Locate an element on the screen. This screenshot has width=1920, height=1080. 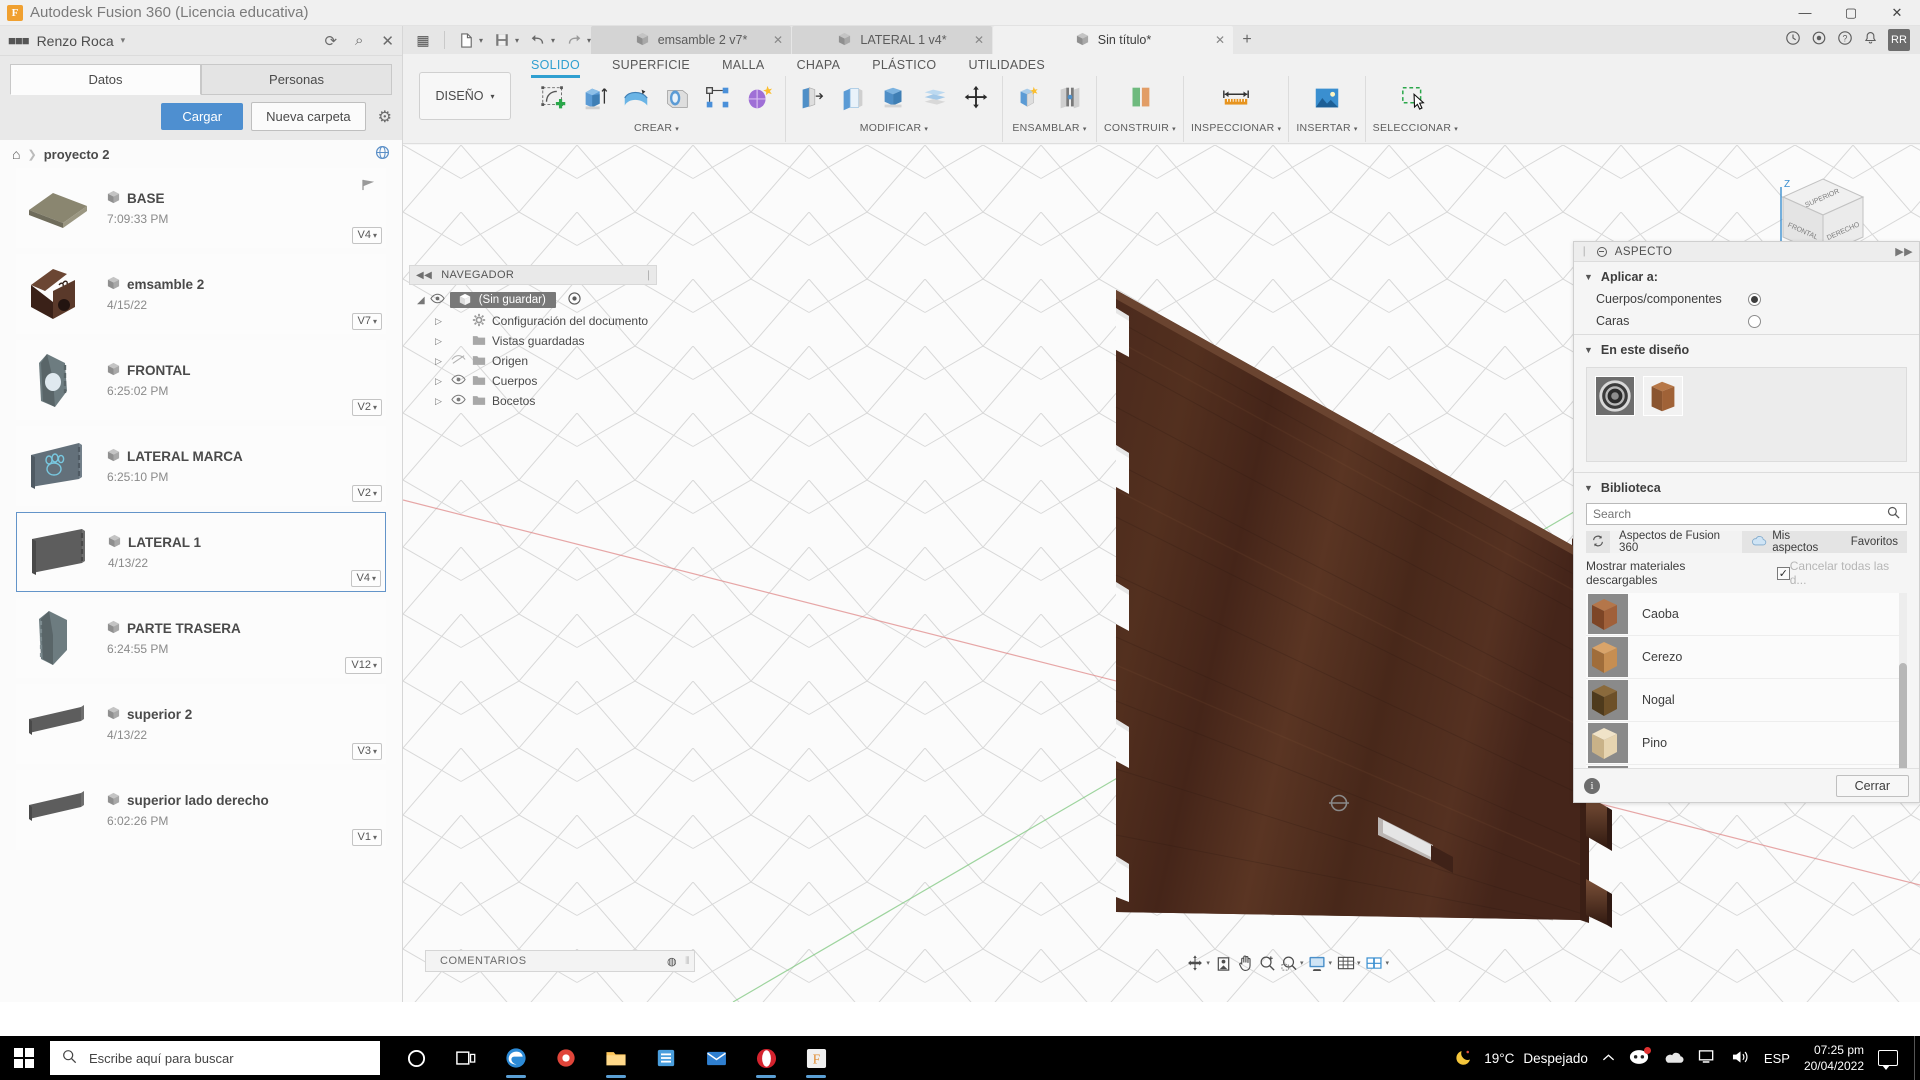
apply-option-bodies: Cuerpos/componentes is located at coordinates (1746, 299).